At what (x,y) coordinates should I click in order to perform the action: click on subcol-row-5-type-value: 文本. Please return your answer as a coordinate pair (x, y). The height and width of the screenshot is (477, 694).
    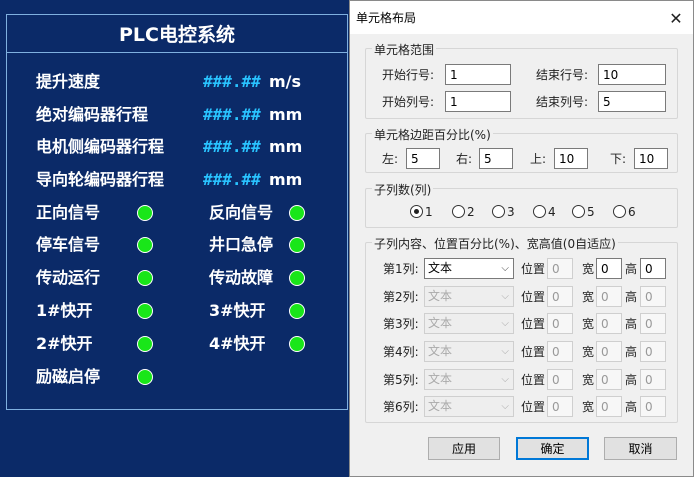
    Looking at the image, I should click on (440, 379).